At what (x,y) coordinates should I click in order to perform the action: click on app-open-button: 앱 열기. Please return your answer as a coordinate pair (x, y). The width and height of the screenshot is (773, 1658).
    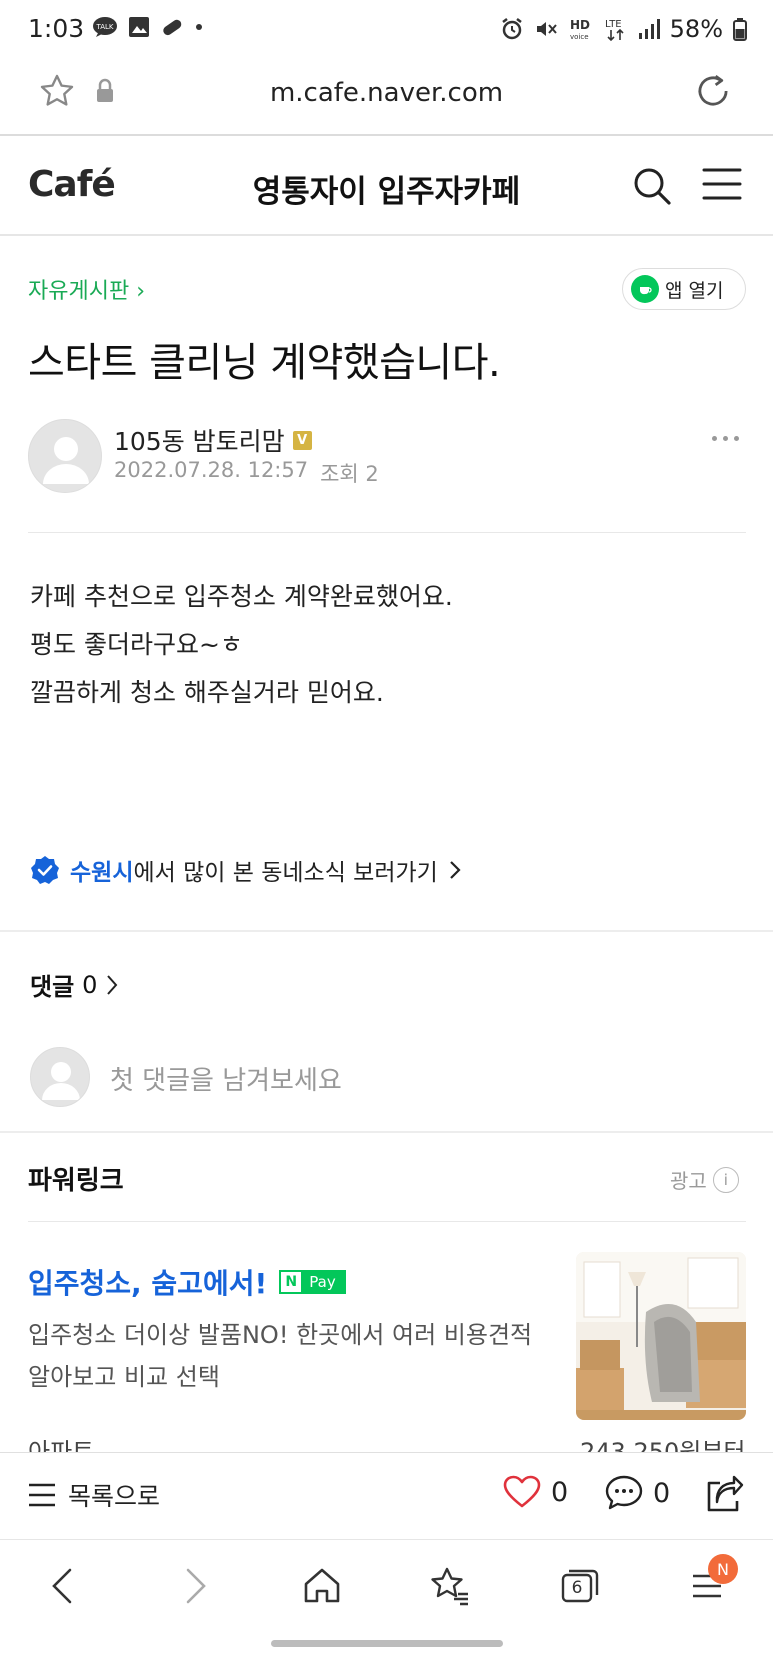
    Looking at the image, I should click on (684, 289).